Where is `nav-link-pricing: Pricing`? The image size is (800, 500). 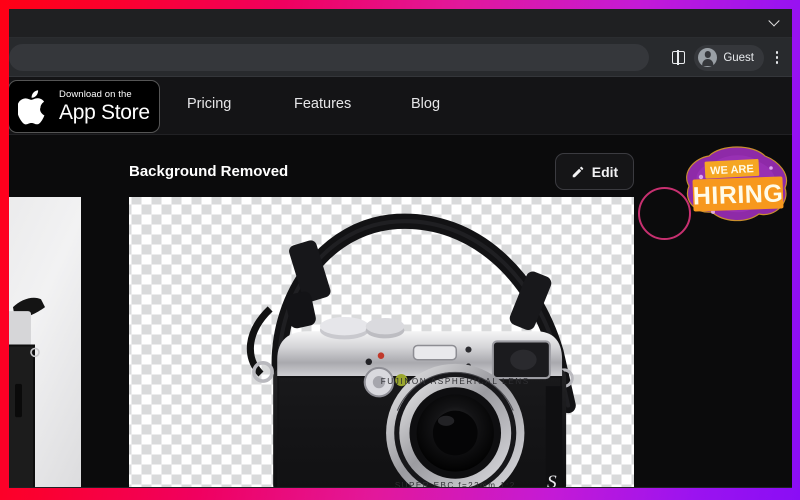
nav-link-pricing: Pricing is located at coordinates (209, 104).